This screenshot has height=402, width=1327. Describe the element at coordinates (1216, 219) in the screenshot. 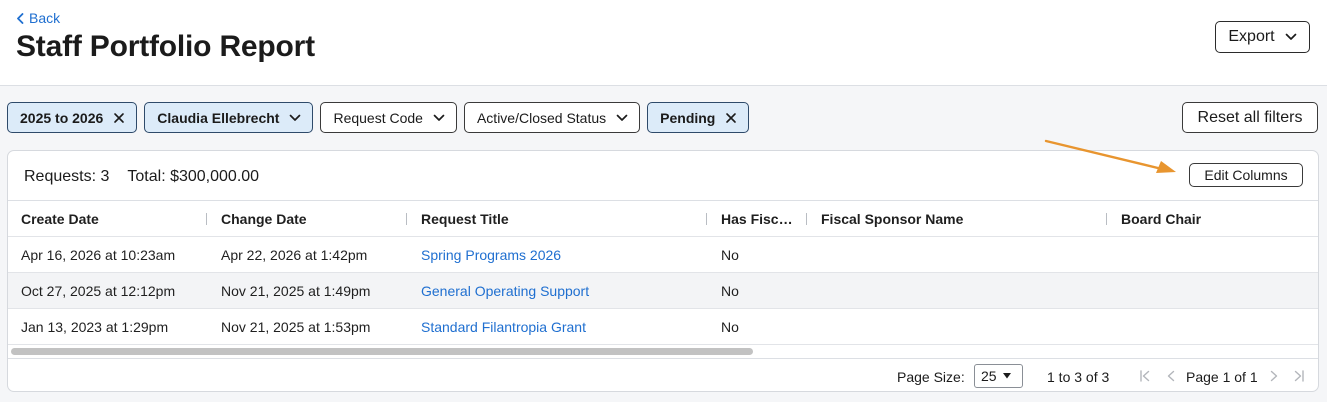

I see `column-header: Board Chair` at that location.